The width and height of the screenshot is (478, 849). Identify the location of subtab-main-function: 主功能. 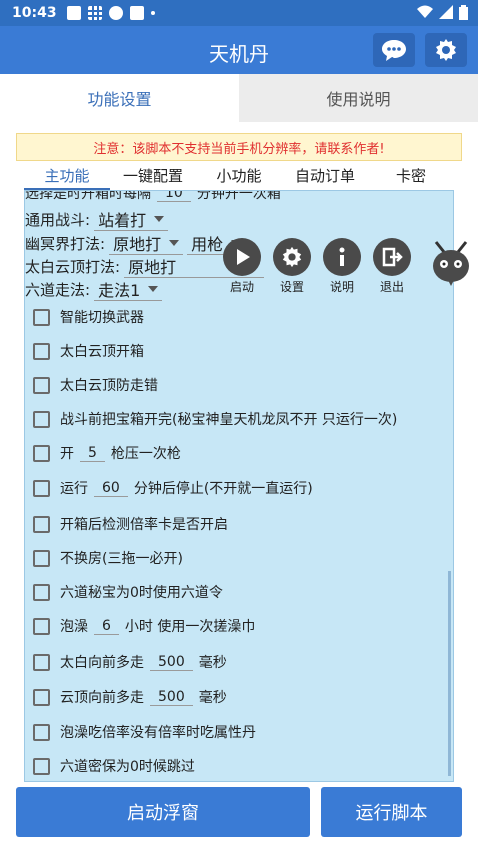
(67, 177).